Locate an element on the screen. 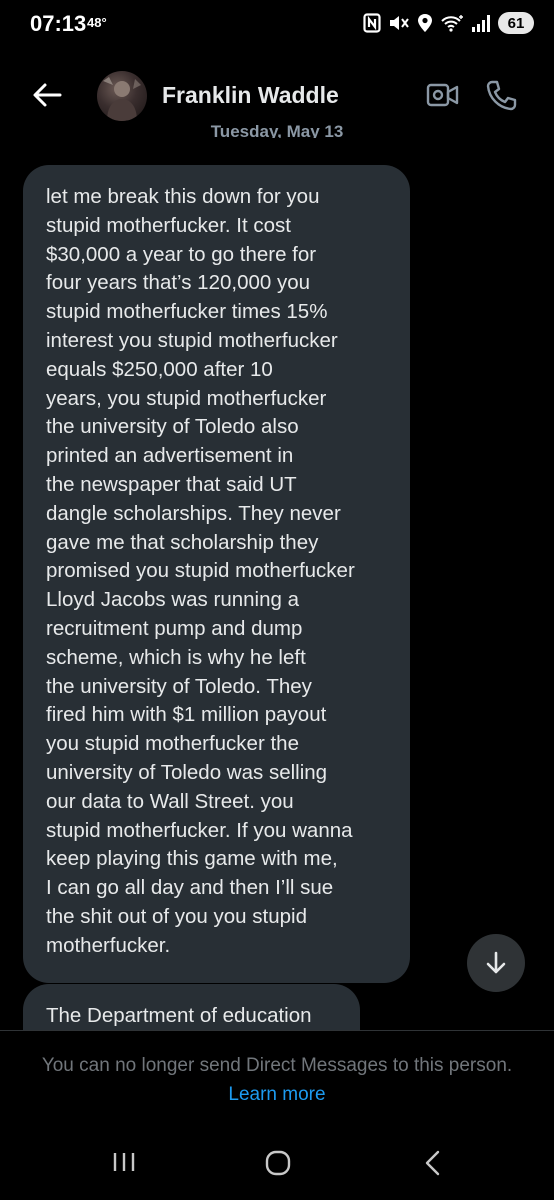 The height and width of the screenshot is (1200, 554). battery-icon: 61 is located at coordinates (516, 23).